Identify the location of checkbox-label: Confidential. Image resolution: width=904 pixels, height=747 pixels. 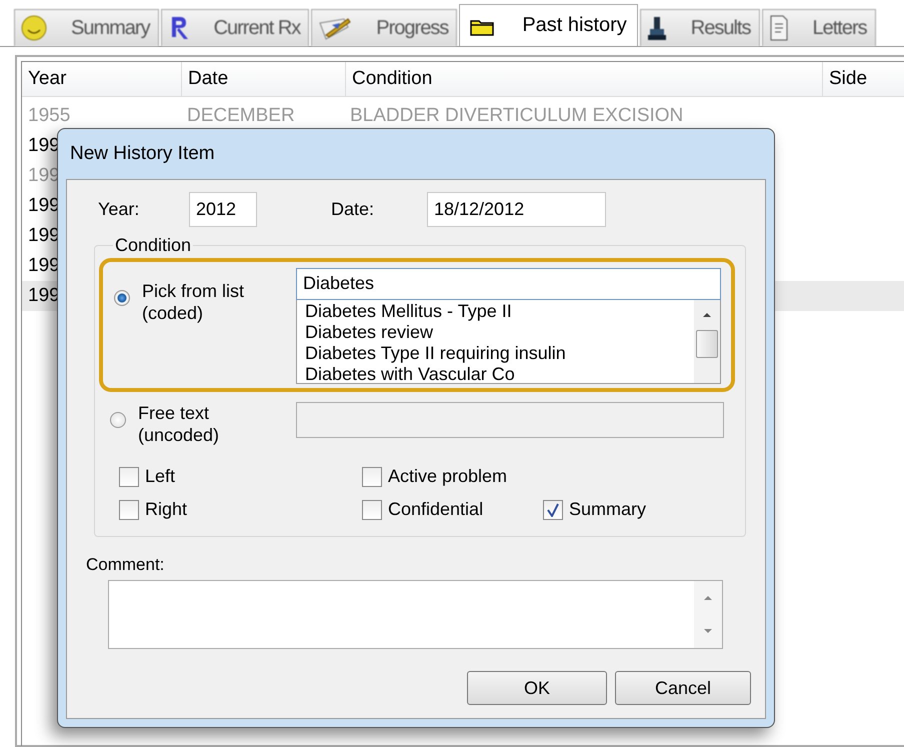
(436, 509).